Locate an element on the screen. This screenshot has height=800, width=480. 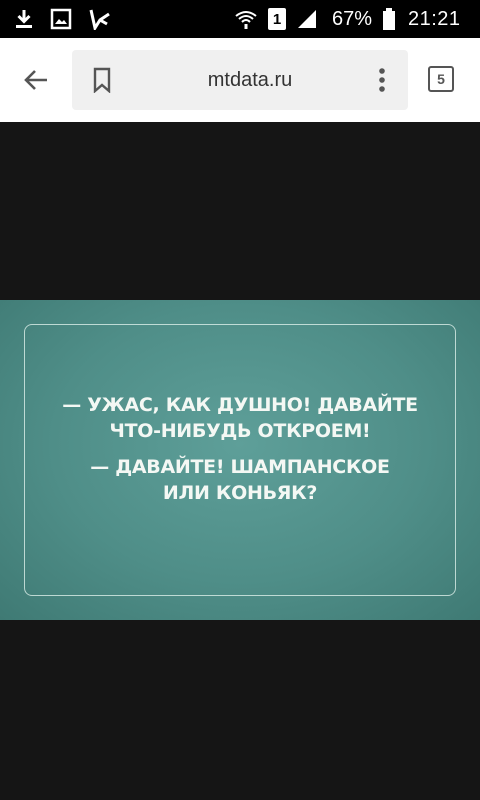
quote-line: ИЛИ КОНЬЯК? is located at coordinates (240, 493).